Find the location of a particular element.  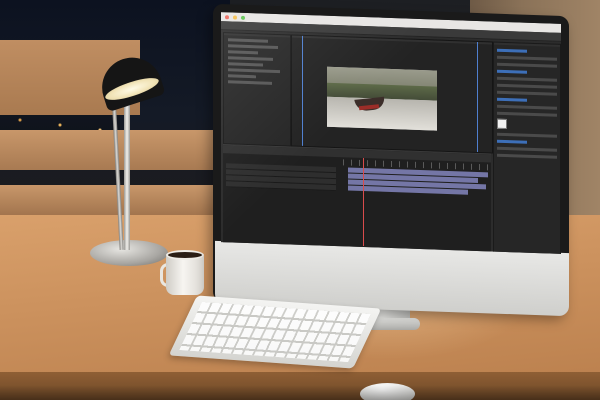

zoom-dot-icon is located at coordinates (243, 17).